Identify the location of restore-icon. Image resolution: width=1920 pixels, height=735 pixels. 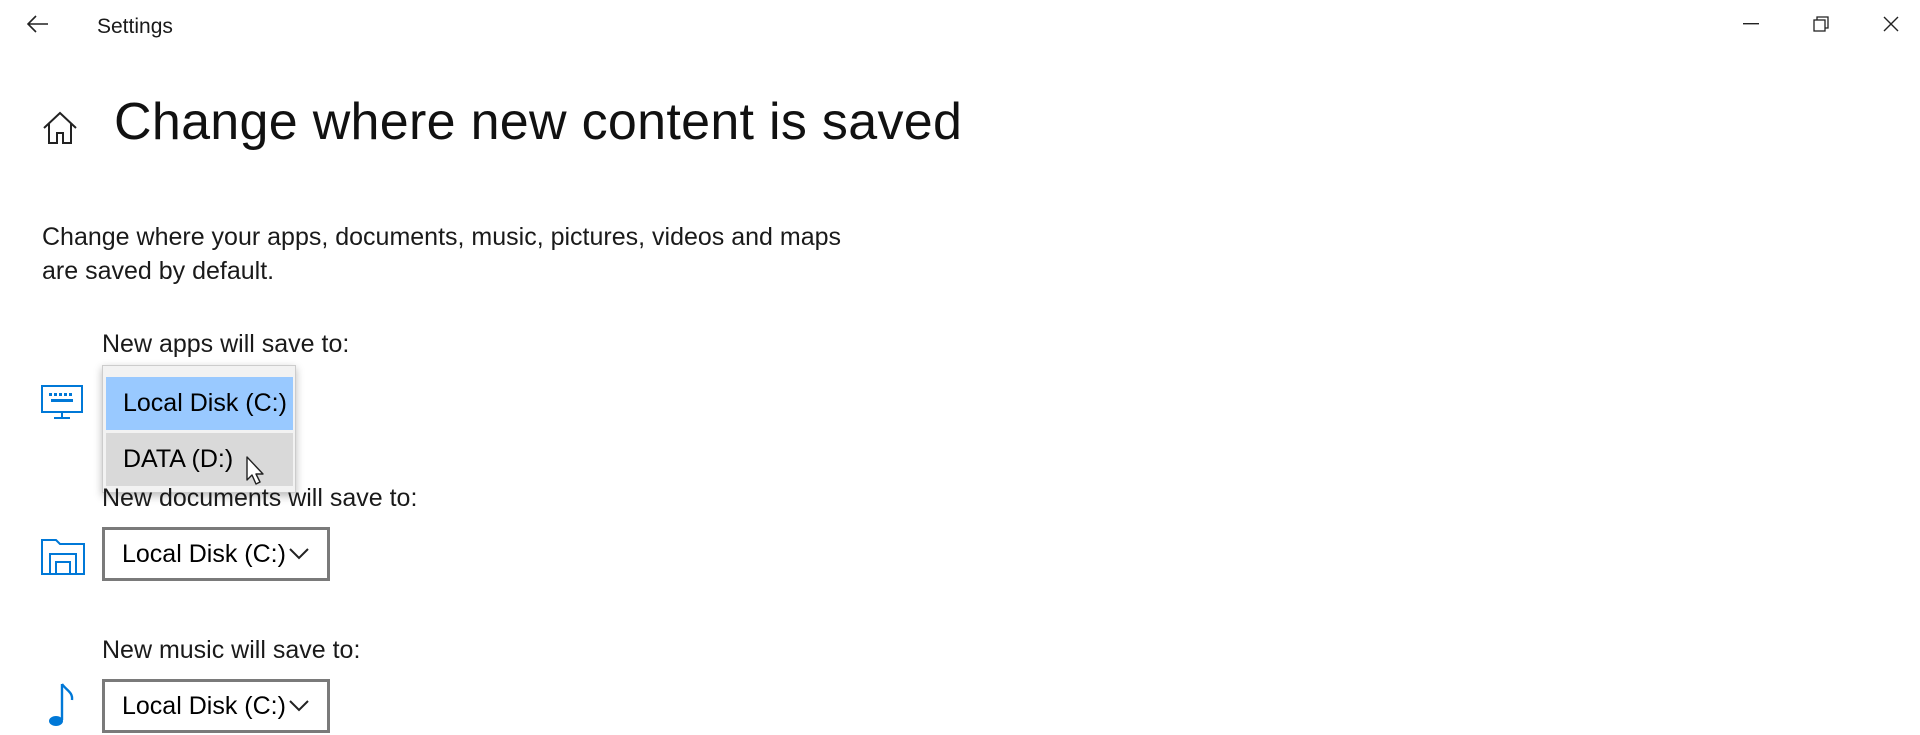
(1821, 24).